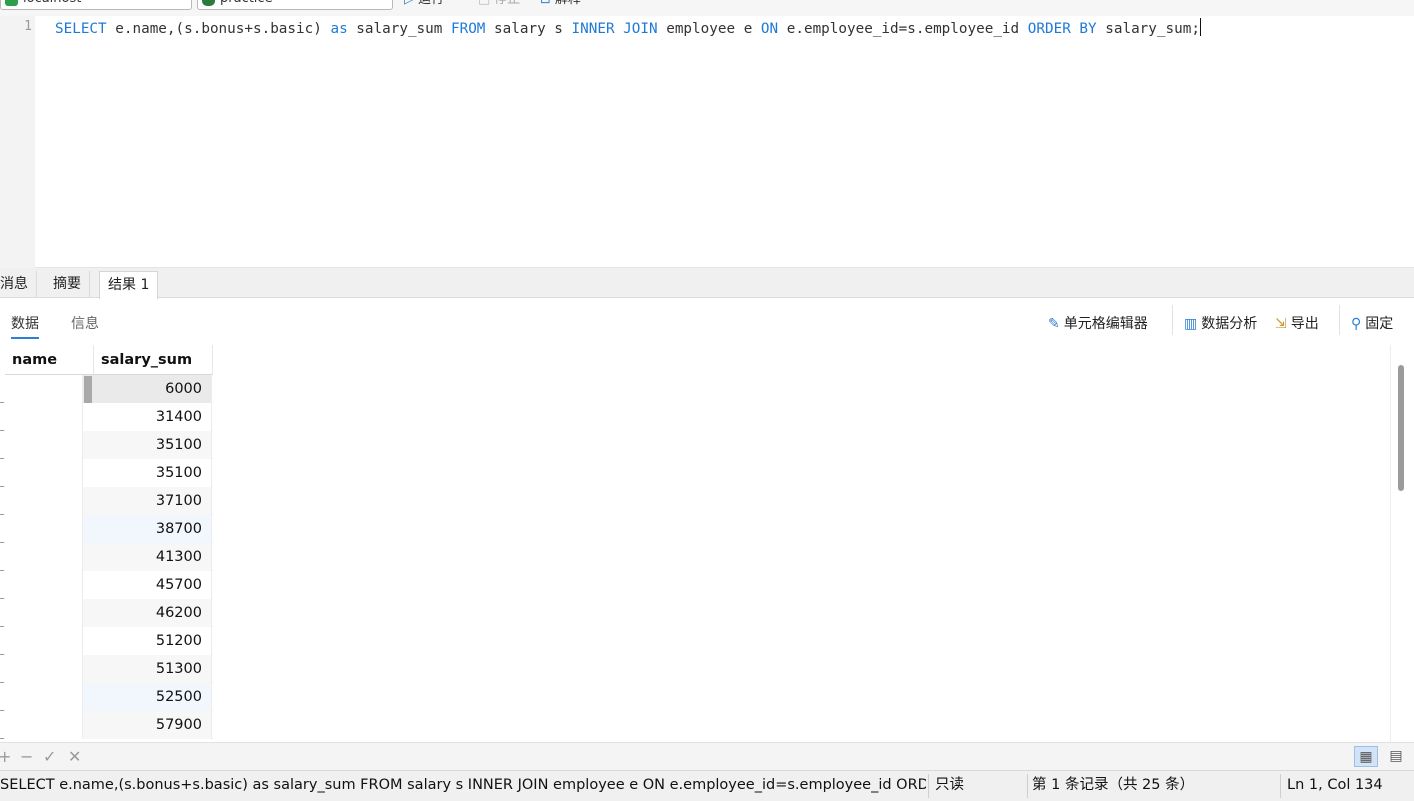  What do you see at coordinates (568, 3) in the screenshot?
I see `explain-label: 解释` at bounding box center [568, 3].